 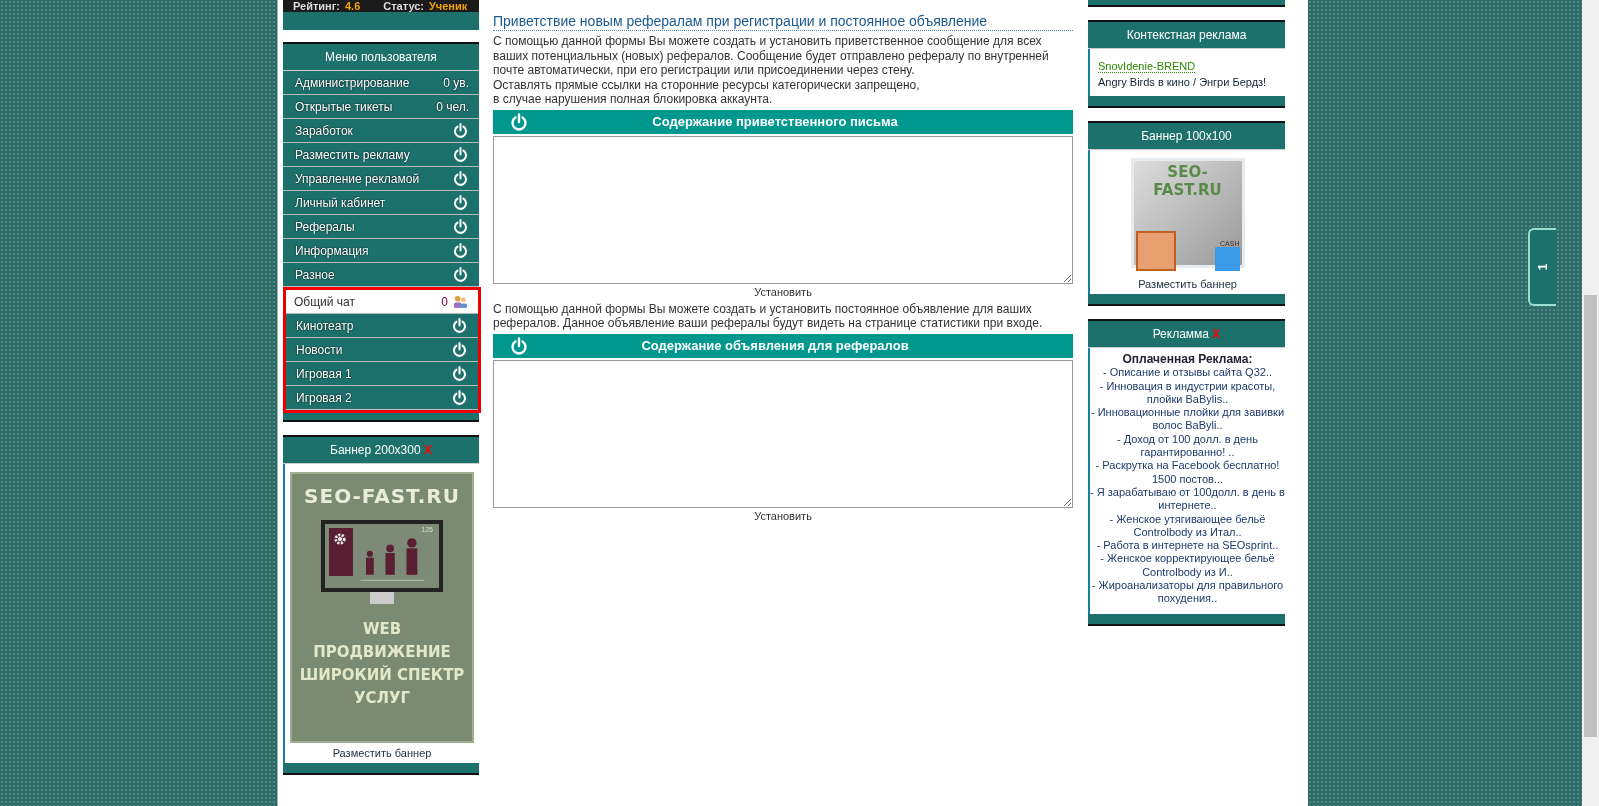 I want to click on menu-item: Управление рекламой, so click(x=381, y=179).